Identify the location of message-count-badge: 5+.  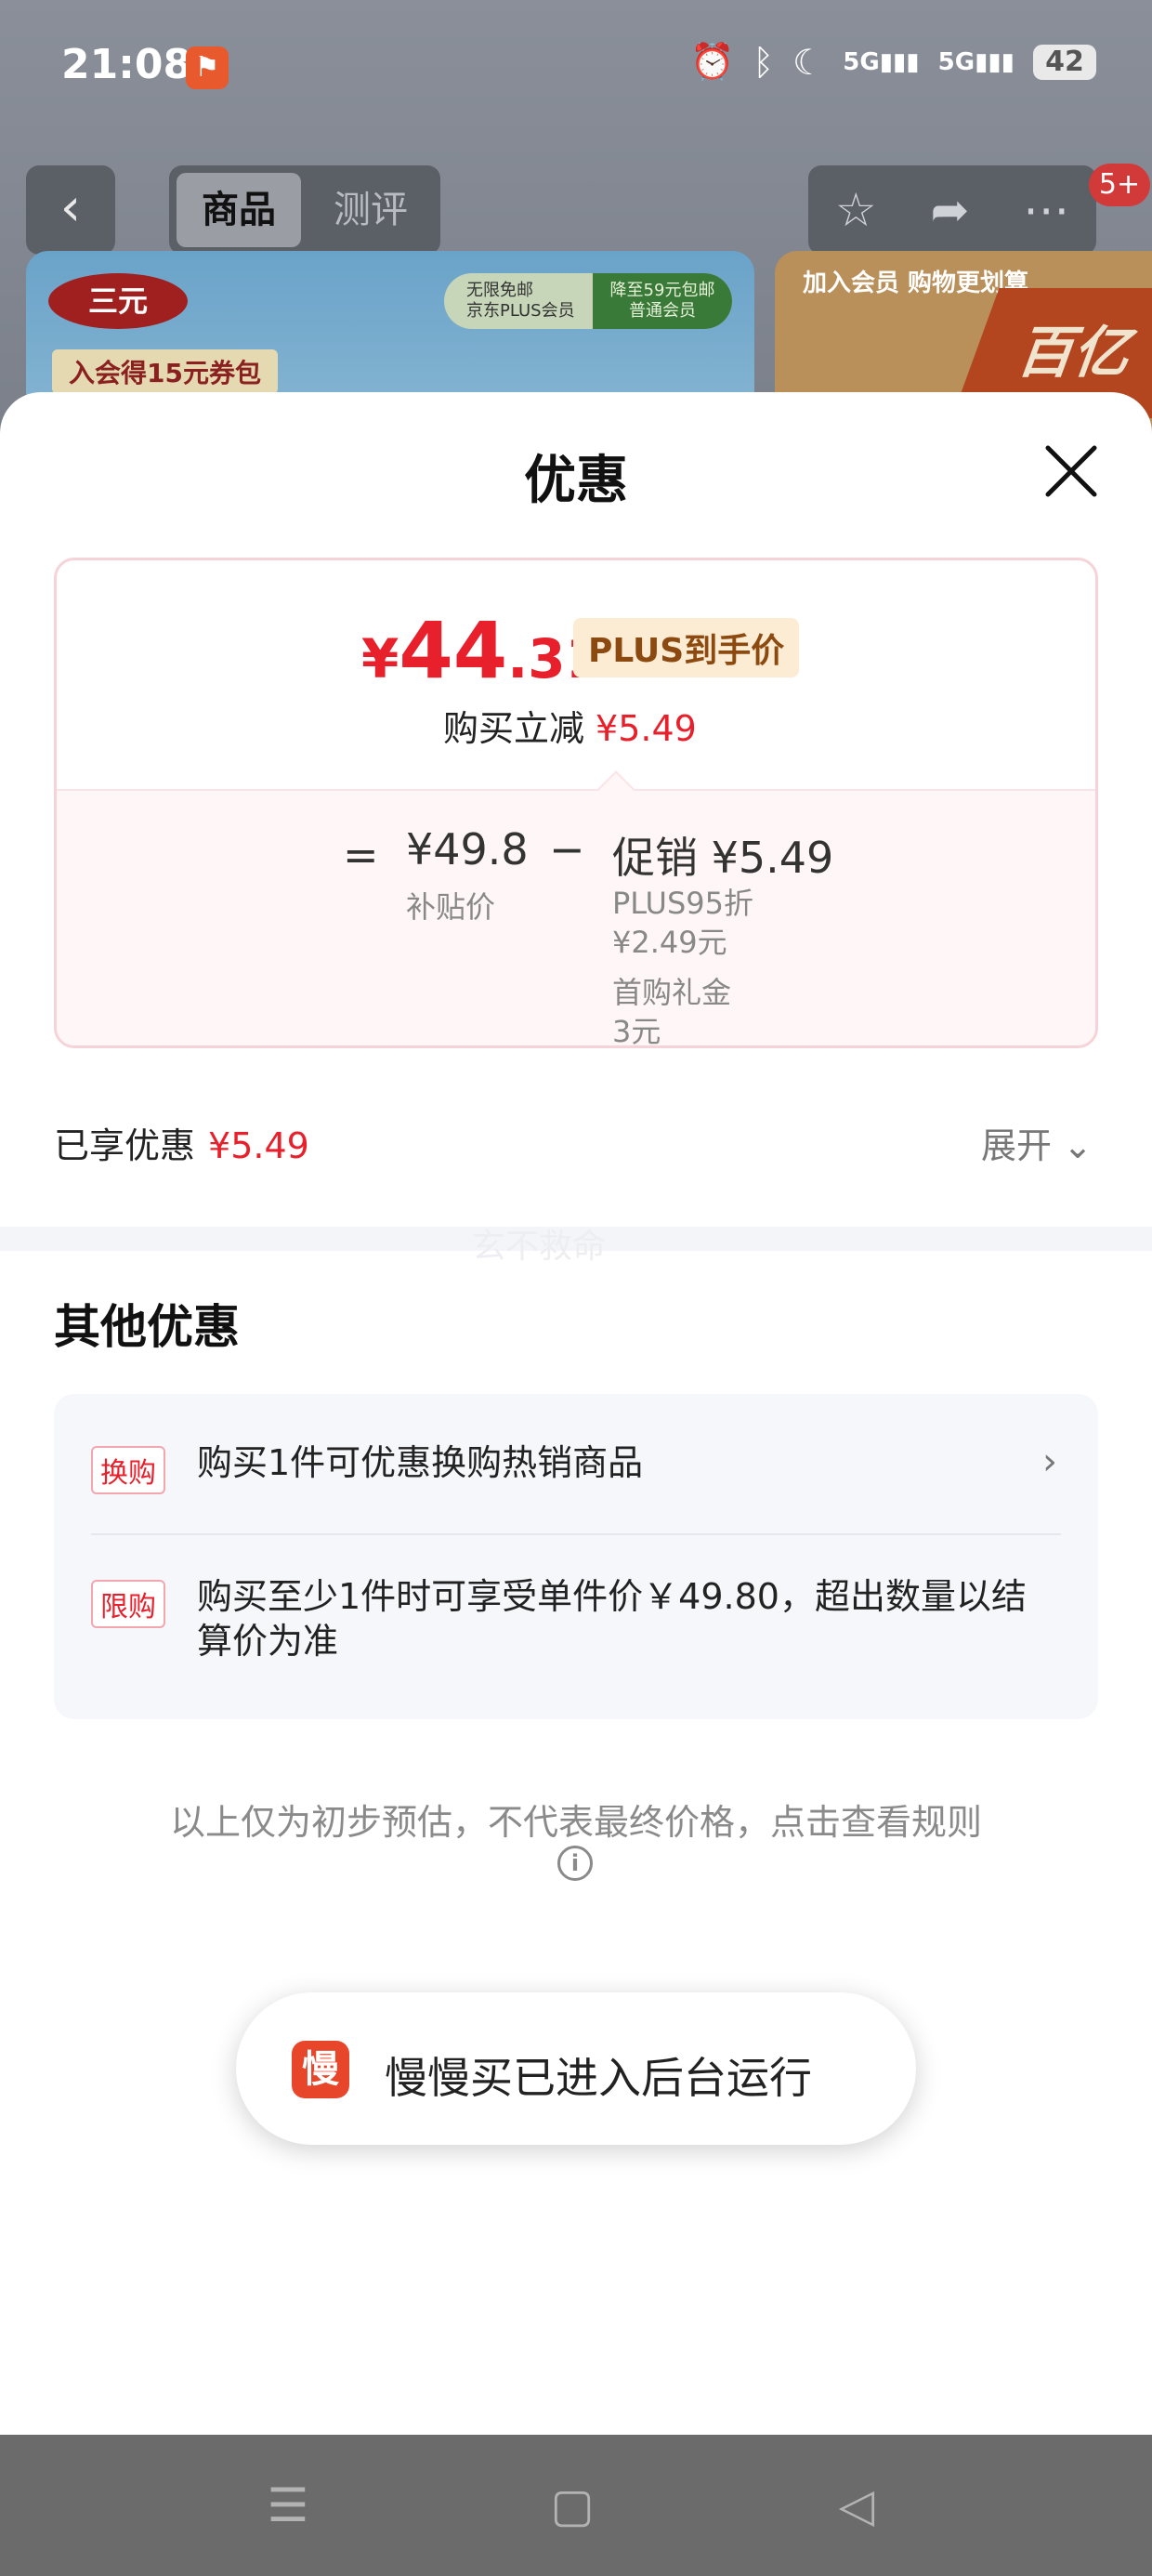
(1119, 185).